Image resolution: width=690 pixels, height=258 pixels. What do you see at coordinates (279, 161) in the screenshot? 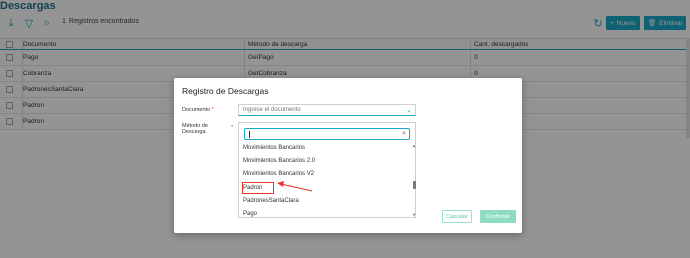
I see `dropdown-option: Movimientos Bancarios 2.0` at bounding box center [279, 161].